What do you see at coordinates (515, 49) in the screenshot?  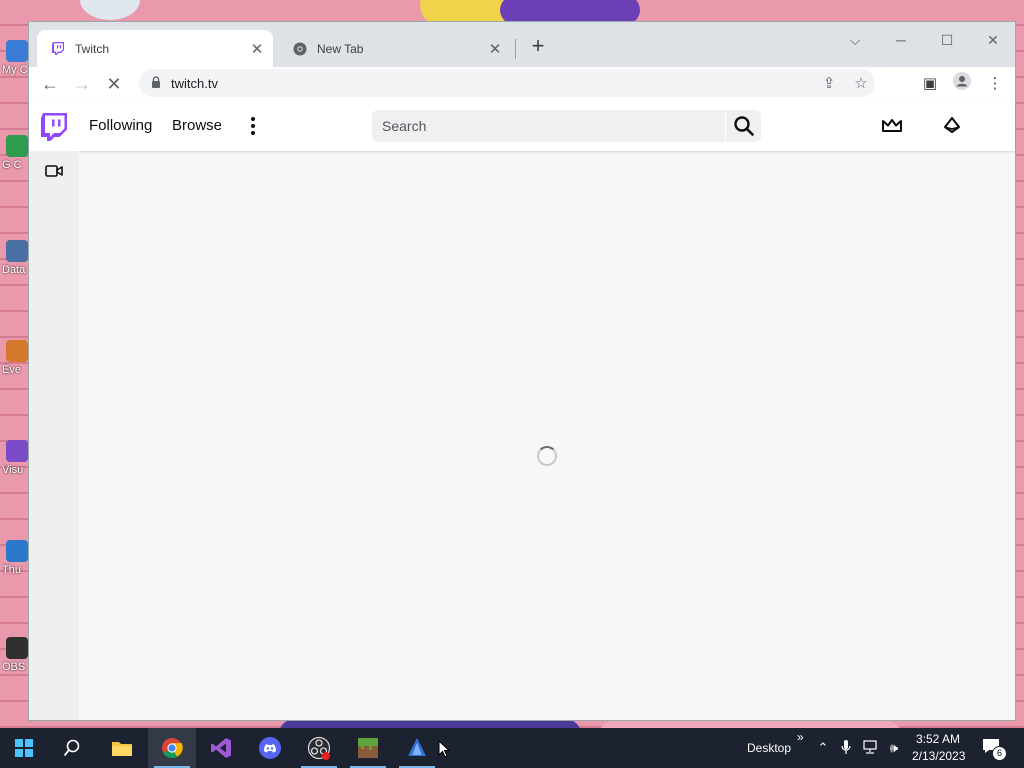 I see `tab-divider` at bounding box center [515, 49].